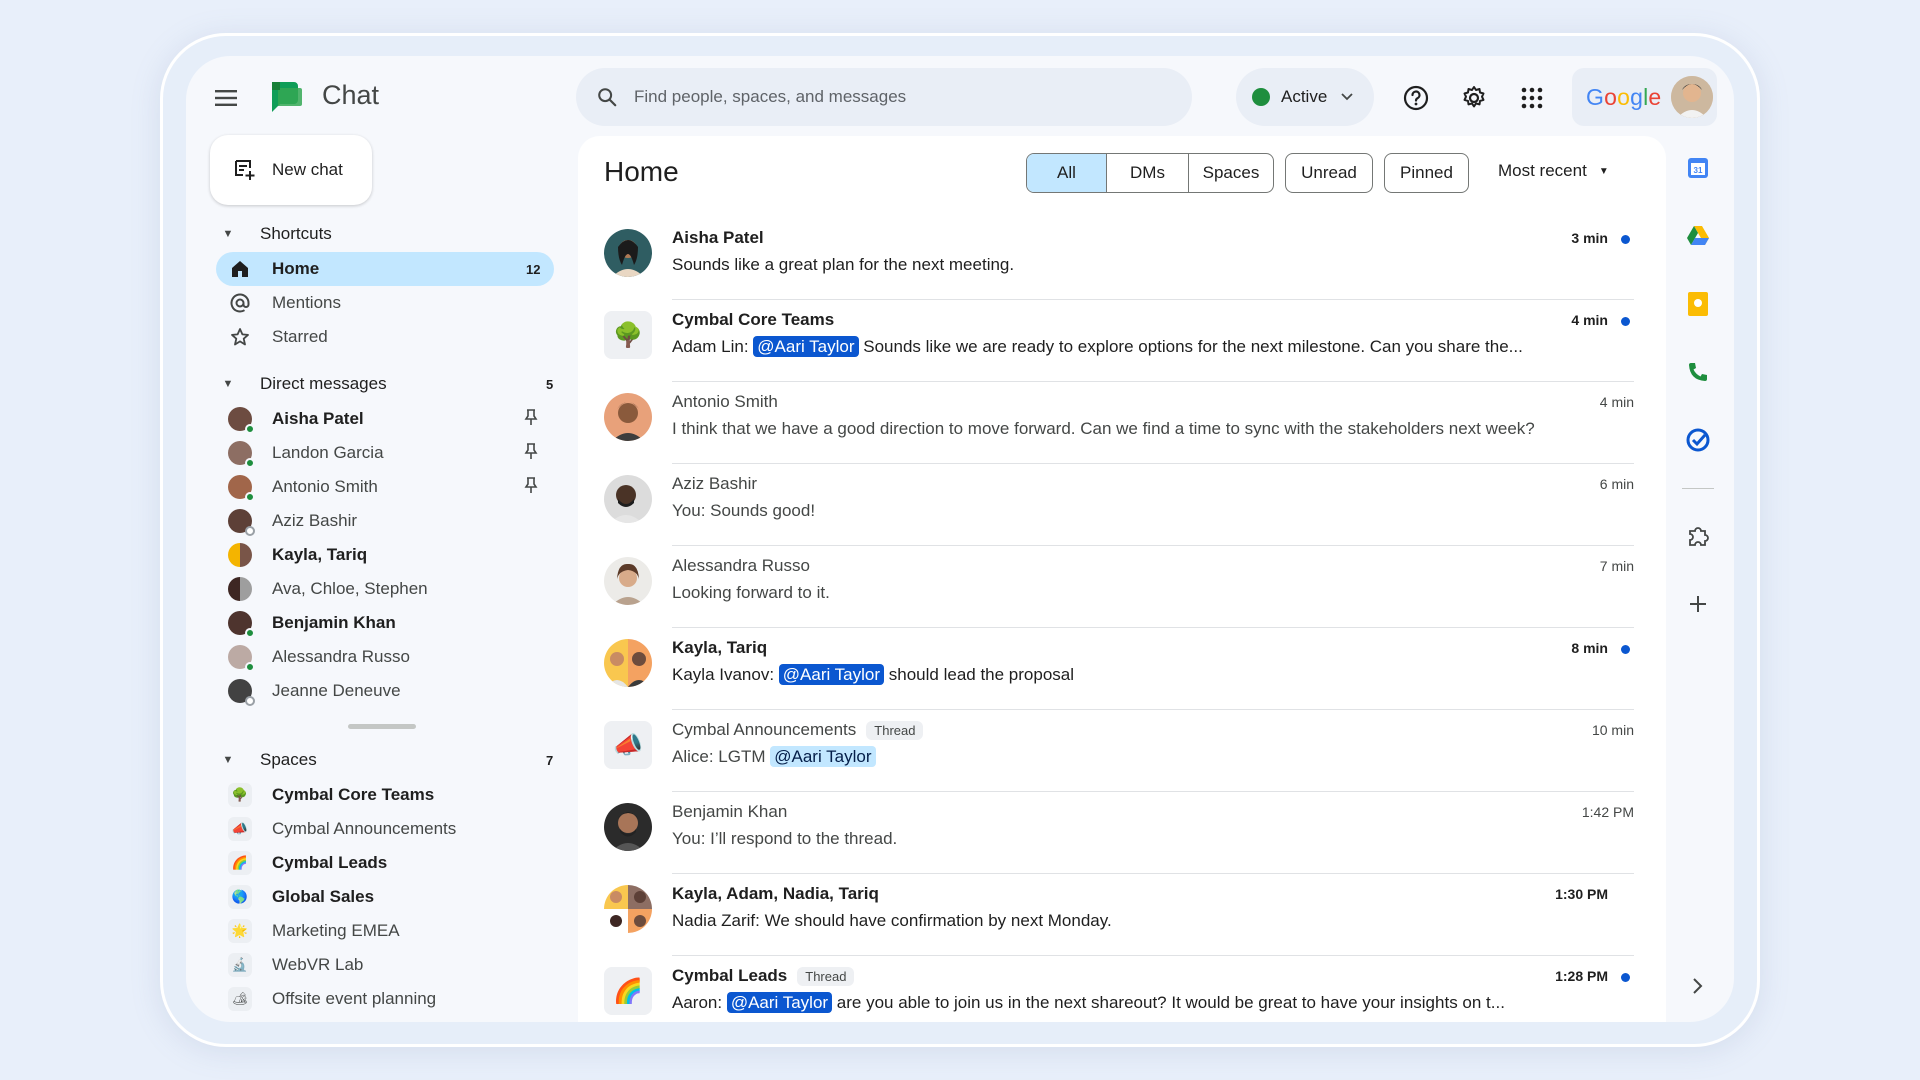 The width and height of the screenshot is (1920, 1080). I want to click on conversation-name: Cymbal Announcements, so click(764, 729).